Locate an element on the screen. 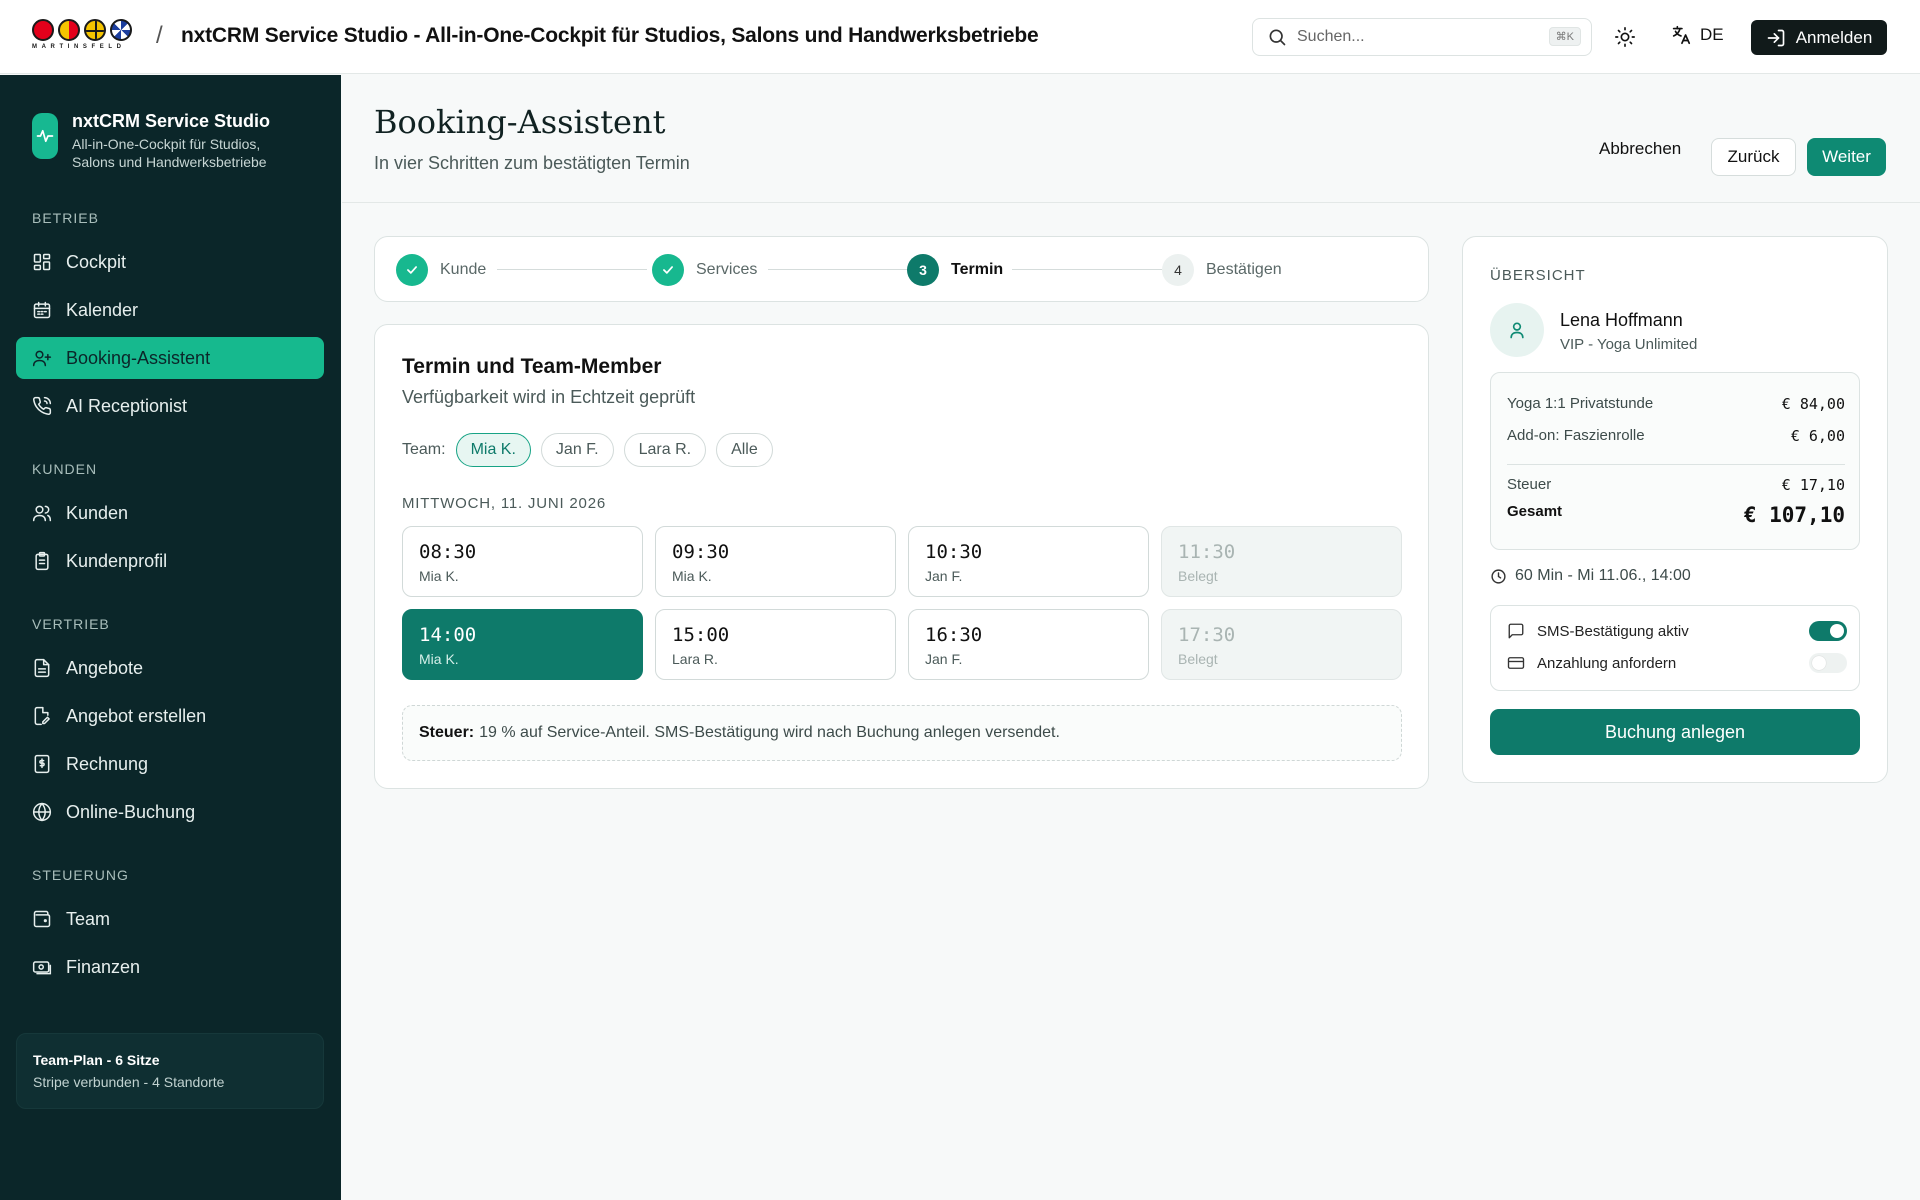  step-termin: 3 Termin is located at coordinates (955, 270).